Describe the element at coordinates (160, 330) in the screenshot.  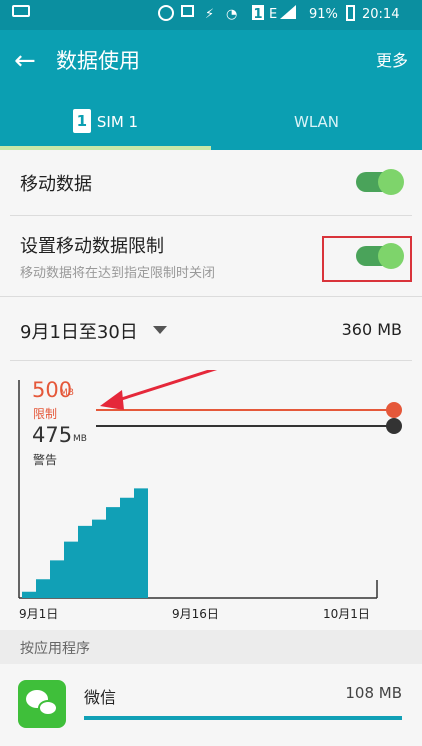
I see `dropdown-arrow-icon` at that location.